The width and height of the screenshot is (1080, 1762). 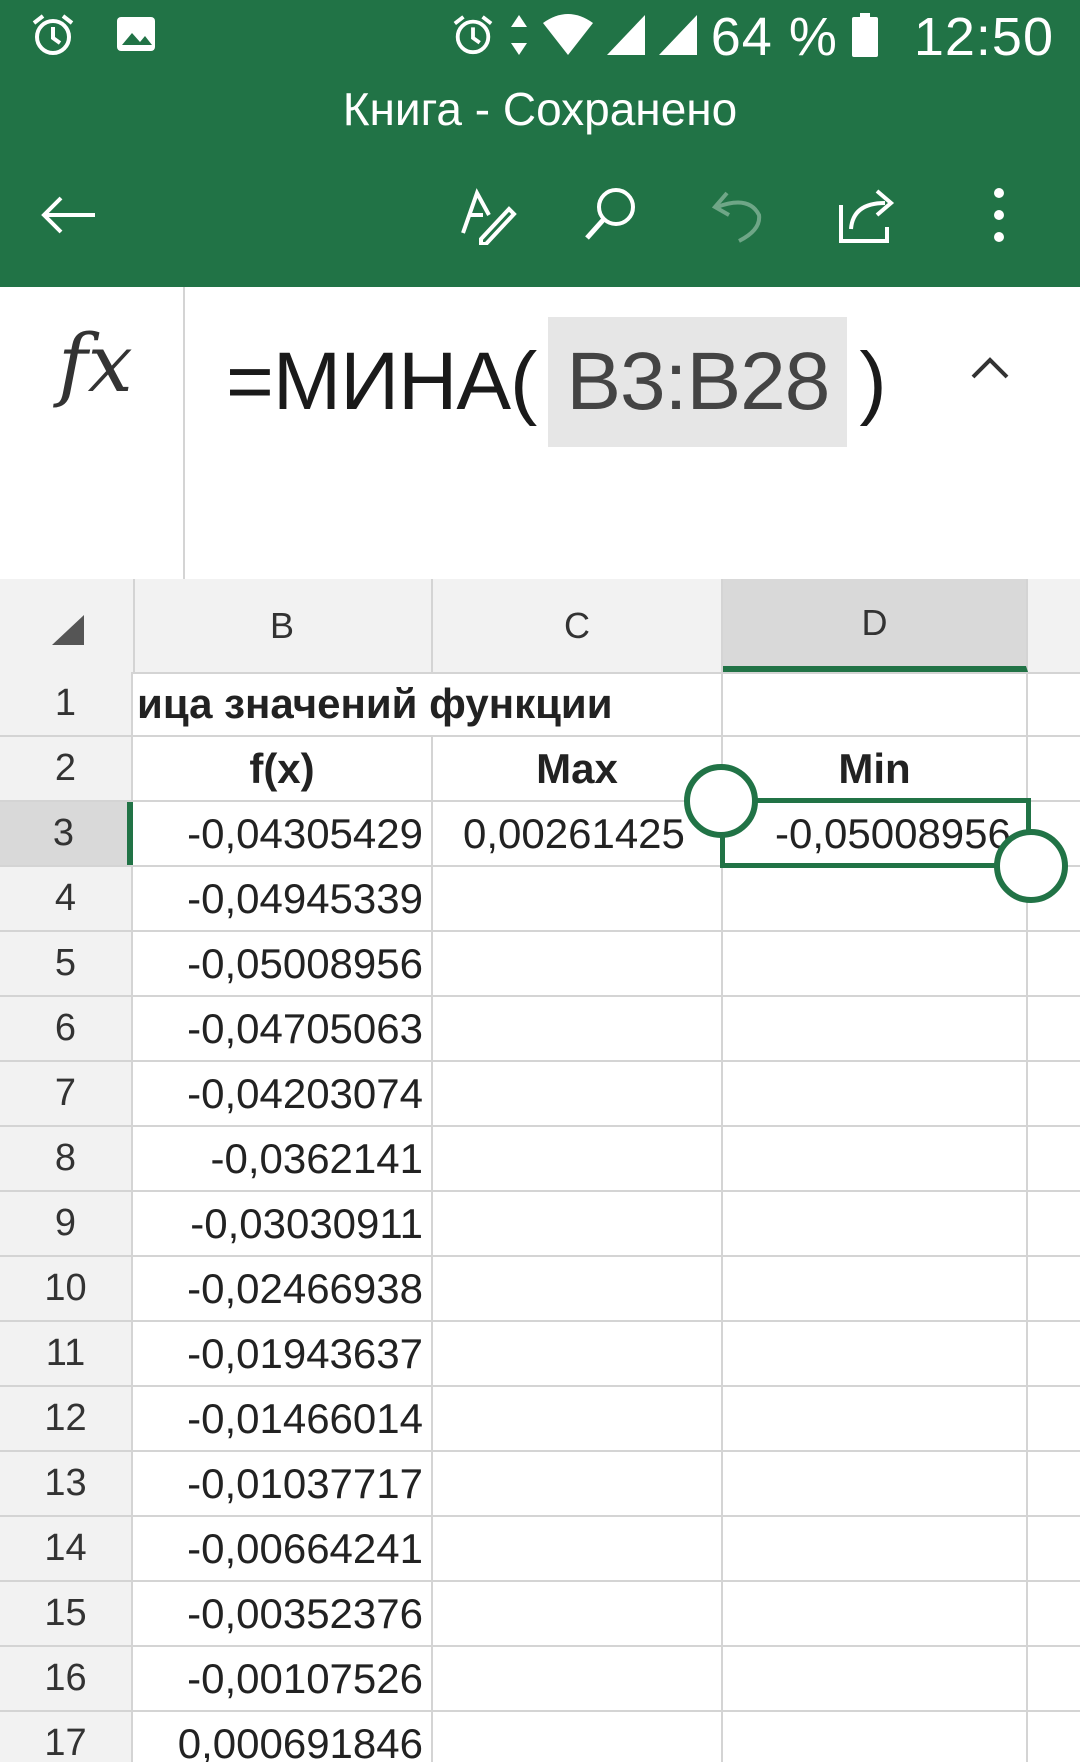 What do you see at coordinates (283, 1158) in the screenshot?
I see `cell-b: -0,0362141` at bounding box center [283, 1158].